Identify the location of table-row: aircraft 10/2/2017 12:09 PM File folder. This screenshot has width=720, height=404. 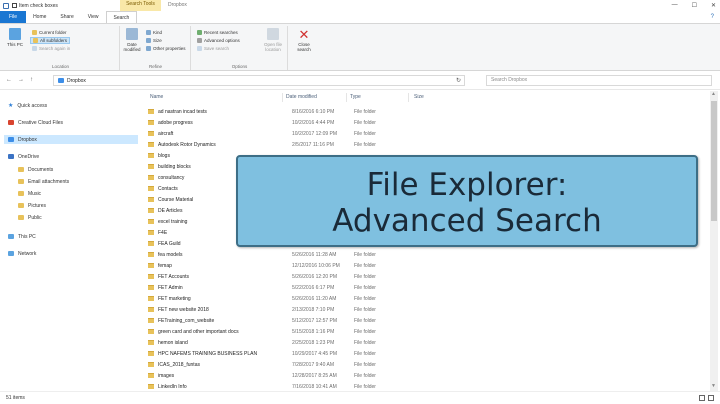
(316, 133).